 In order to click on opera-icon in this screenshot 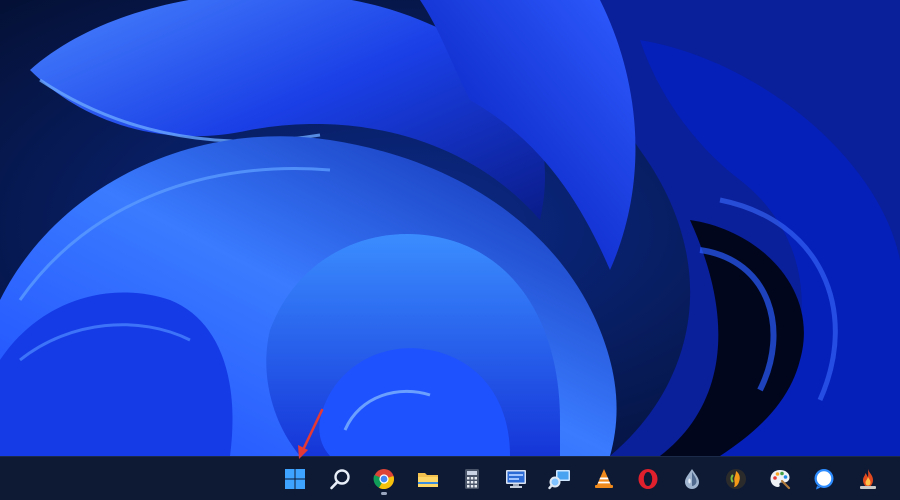, I will do `click(648, 479)`.